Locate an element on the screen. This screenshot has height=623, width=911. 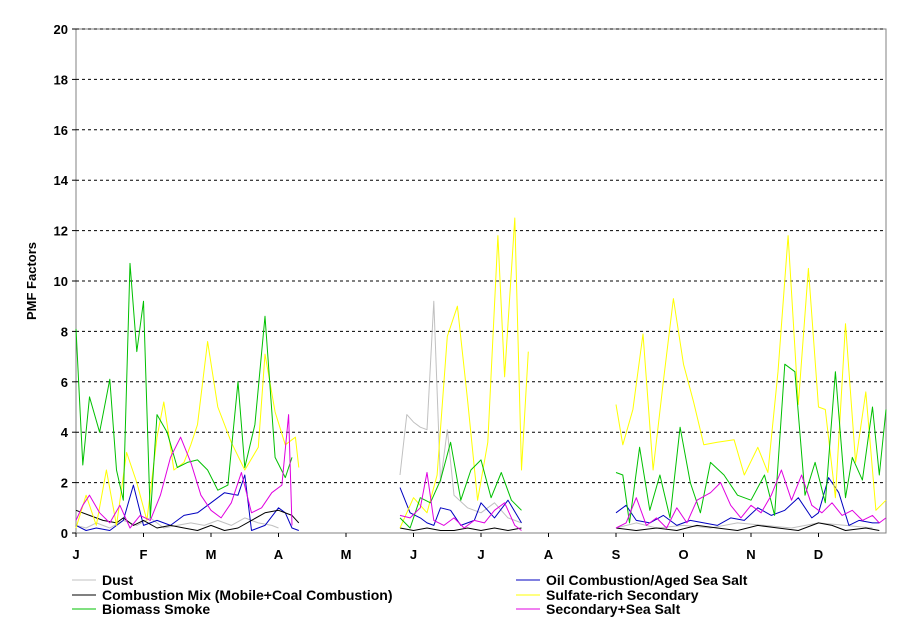
x-tick-labels: JFMAMJJASOND is located at coordinates (447, 547).